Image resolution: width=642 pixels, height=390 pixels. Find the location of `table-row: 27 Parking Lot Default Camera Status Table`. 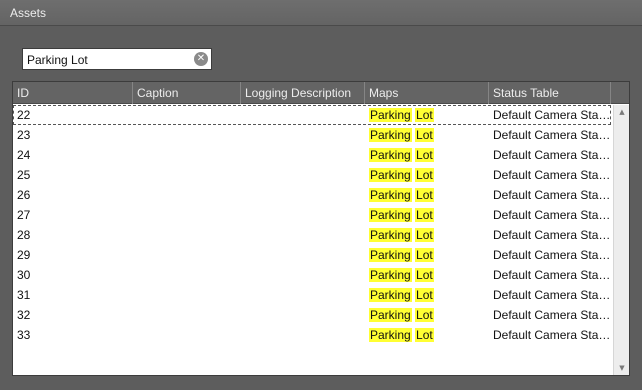

table-row: 27 Parking Lot Default Camera Status Table is located at coordinates (312, 215).